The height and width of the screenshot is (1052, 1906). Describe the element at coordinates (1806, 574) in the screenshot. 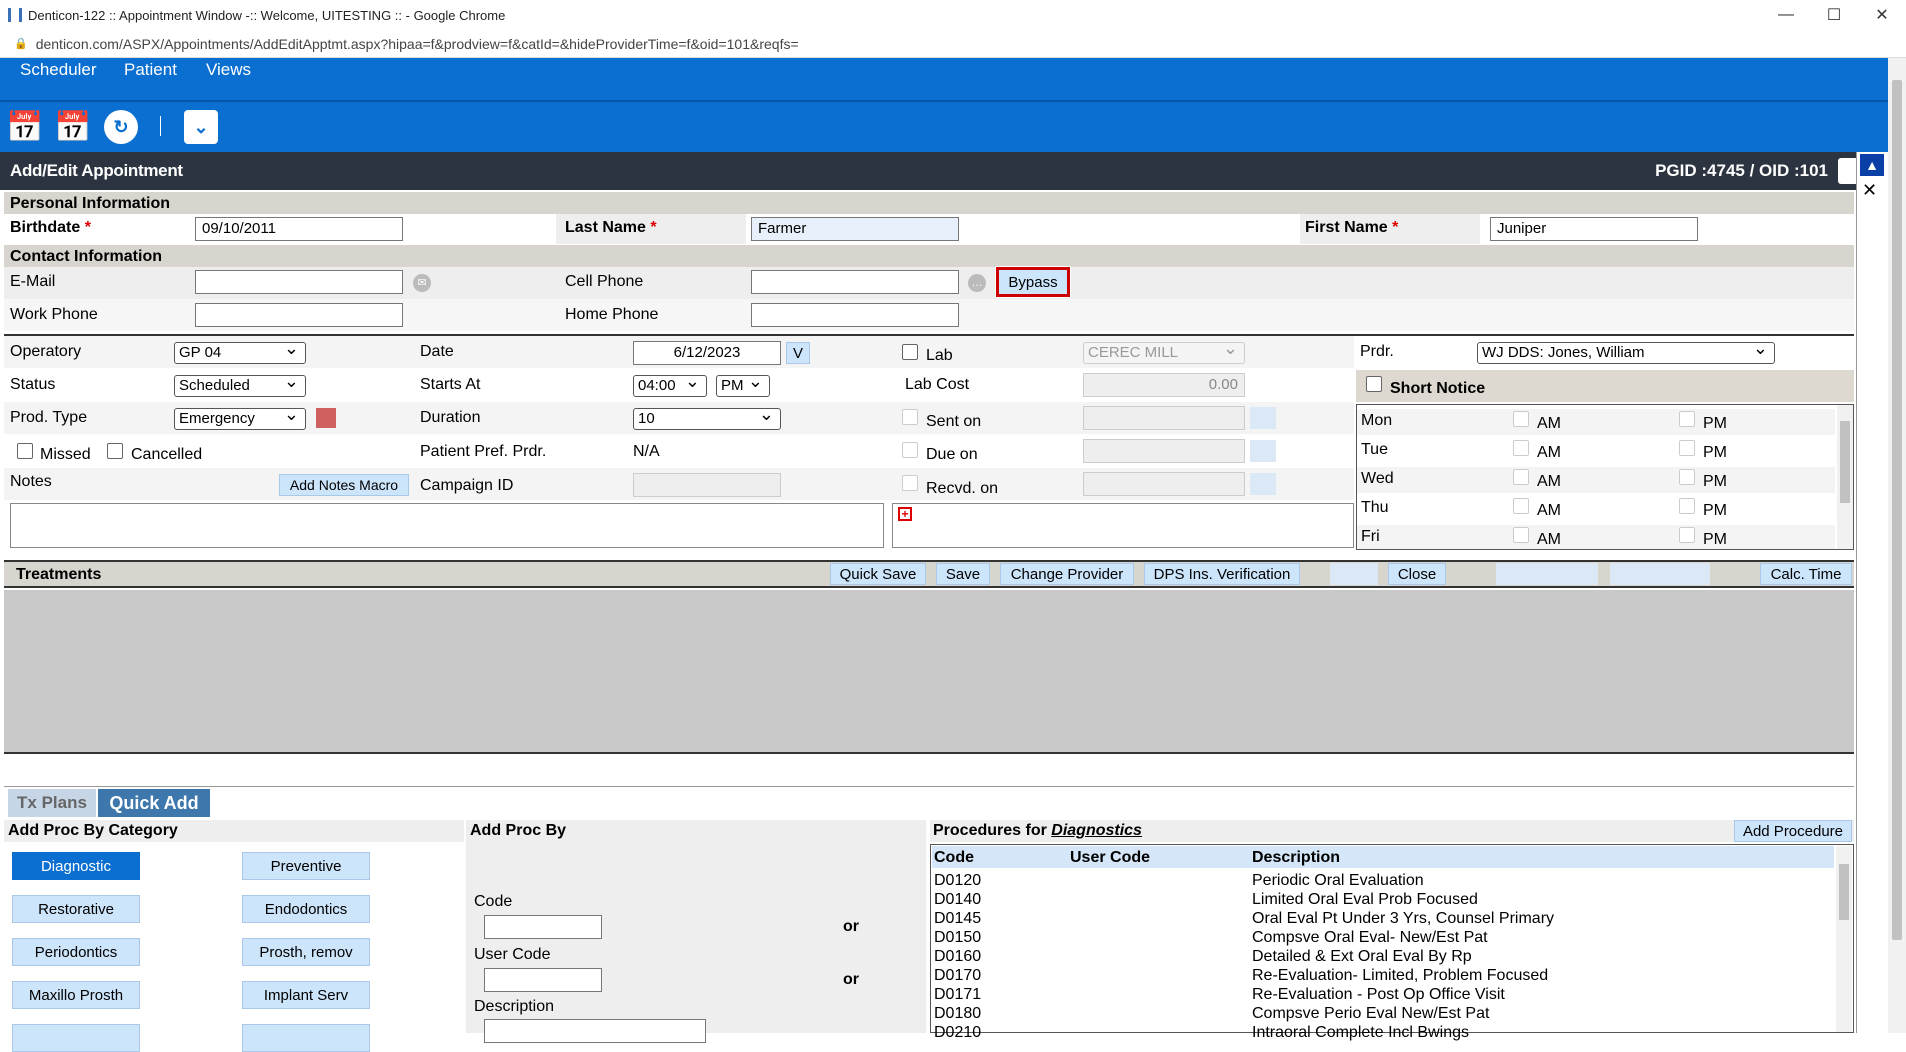

I see `calc-time-button: Calc. Time` at that location.